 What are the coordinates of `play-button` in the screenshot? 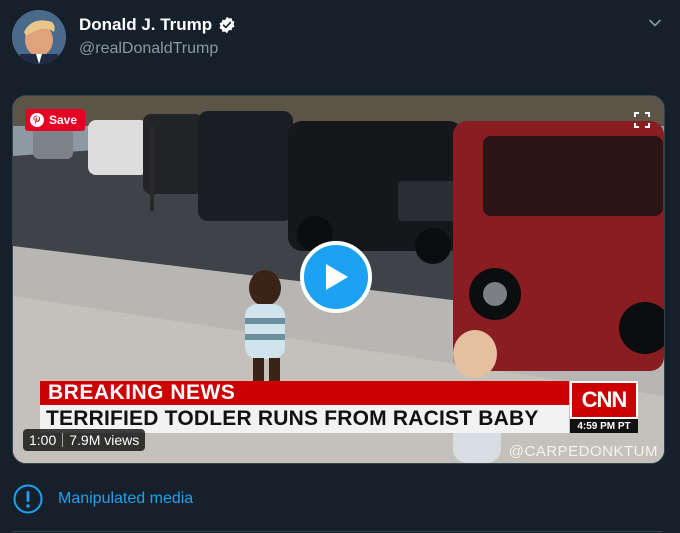 It's located at (336, 277).